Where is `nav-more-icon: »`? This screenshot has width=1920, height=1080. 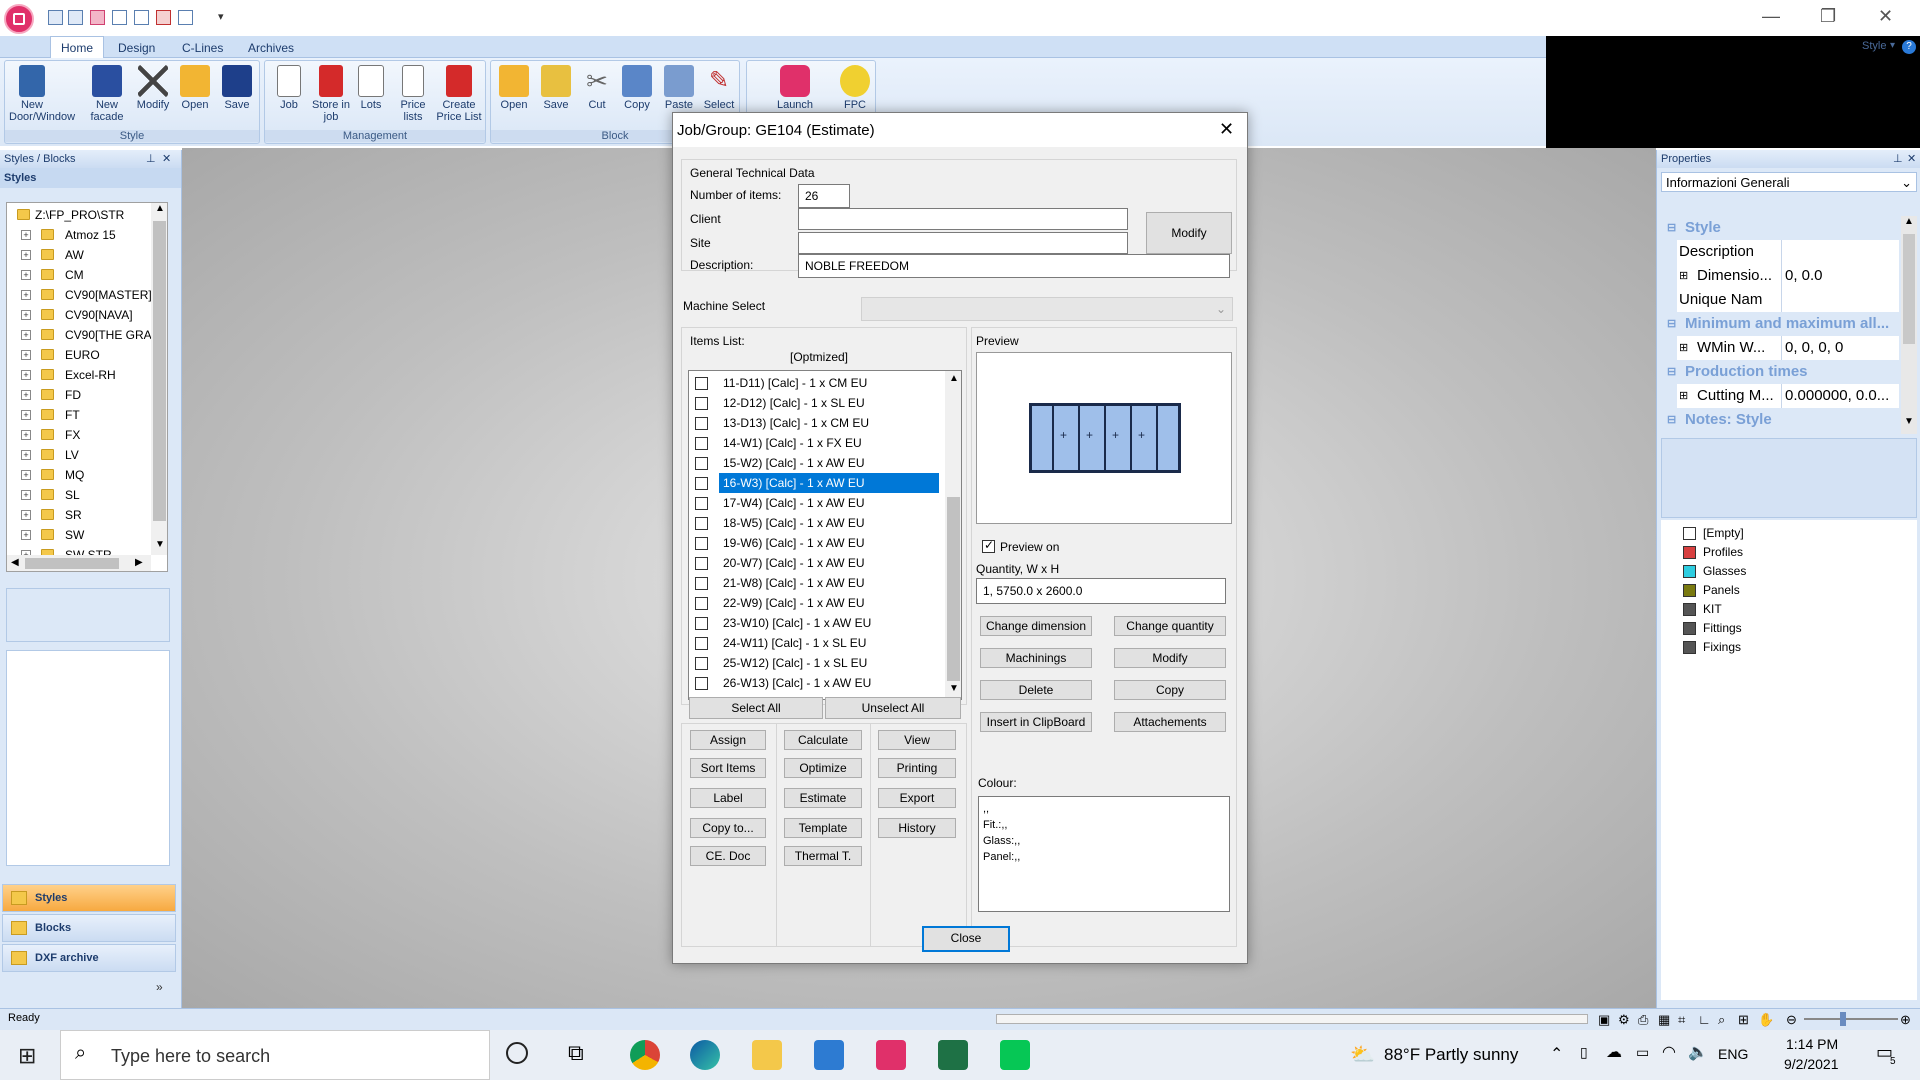
nav-more-icon: » is located at coordinates (159, 987).